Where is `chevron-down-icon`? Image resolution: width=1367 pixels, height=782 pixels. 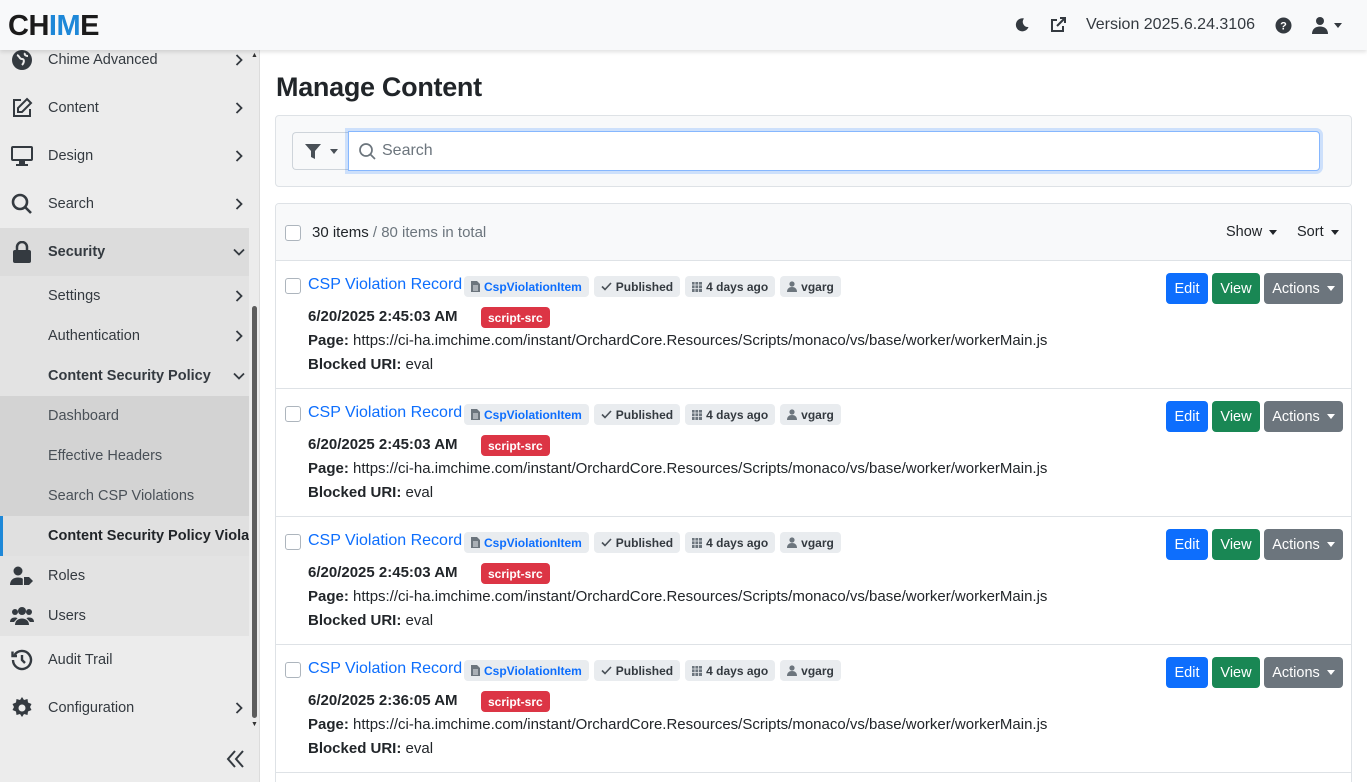
chevron-down-icon is located at coordinates (239, 376).